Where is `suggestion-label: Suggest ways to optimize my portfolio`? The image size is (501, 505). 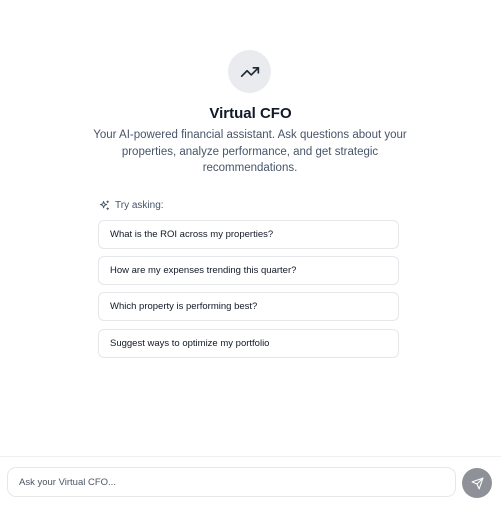 suggestion-label: Suggest ways to optimize my portfolio is located at coordinates (190, 343).